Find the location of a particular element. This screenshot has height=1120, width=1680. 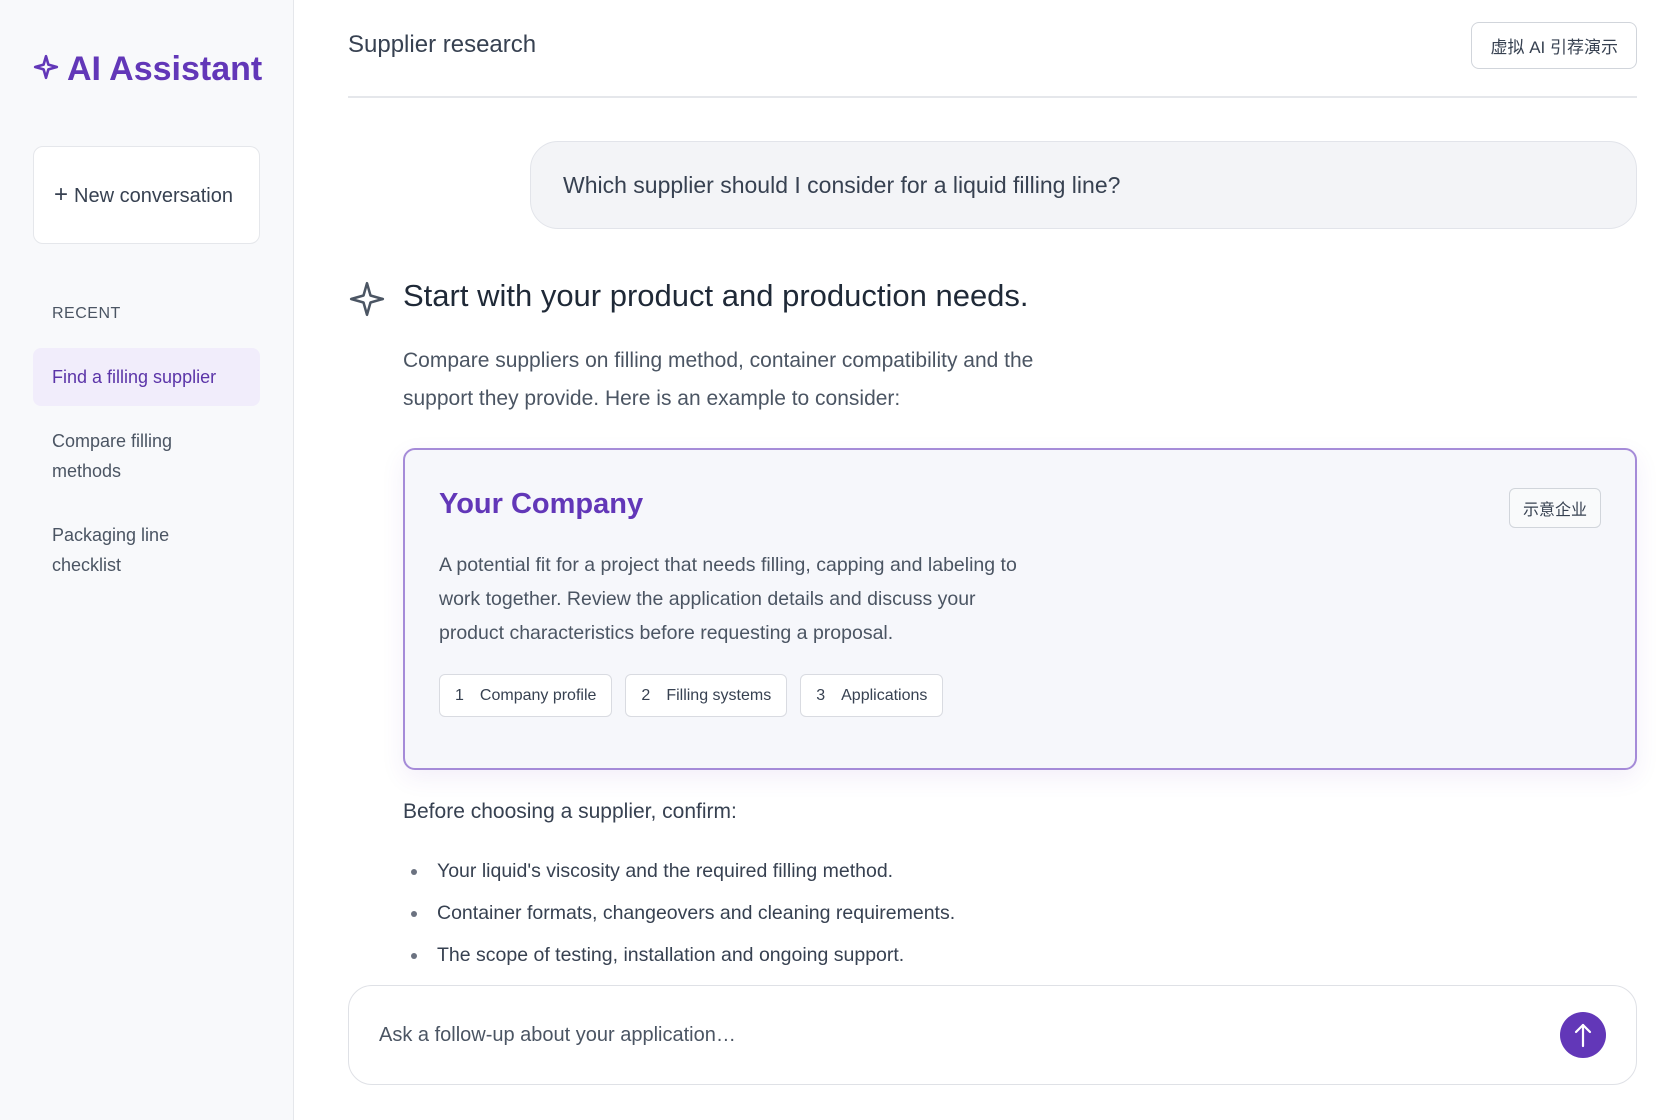

chip-company-profile: 1 Company profile is located at coordinates (526, 695).